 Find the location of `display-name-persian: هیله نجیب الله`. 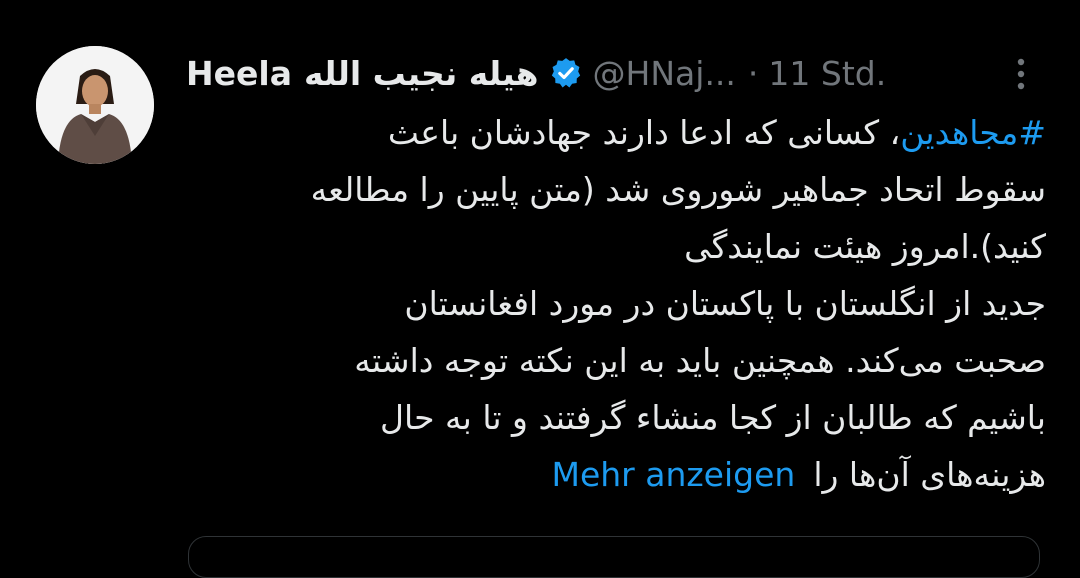

display-name-persian: هیله نجیب الله is located at coordinates (421, 73).